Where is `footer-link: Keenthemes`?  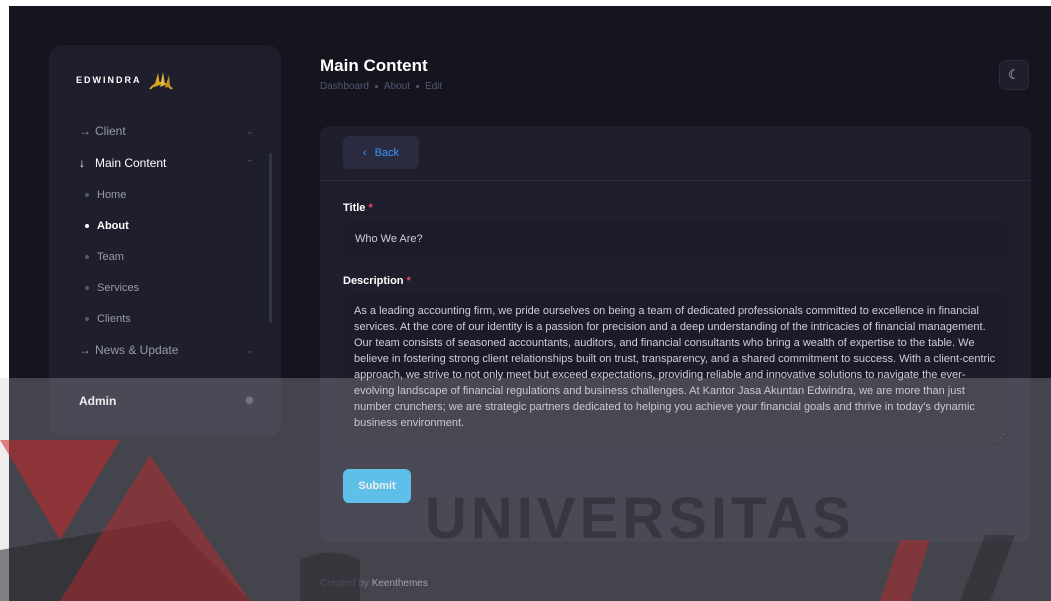
footer-link: Keenthemes is located at coordinates (400, 583).